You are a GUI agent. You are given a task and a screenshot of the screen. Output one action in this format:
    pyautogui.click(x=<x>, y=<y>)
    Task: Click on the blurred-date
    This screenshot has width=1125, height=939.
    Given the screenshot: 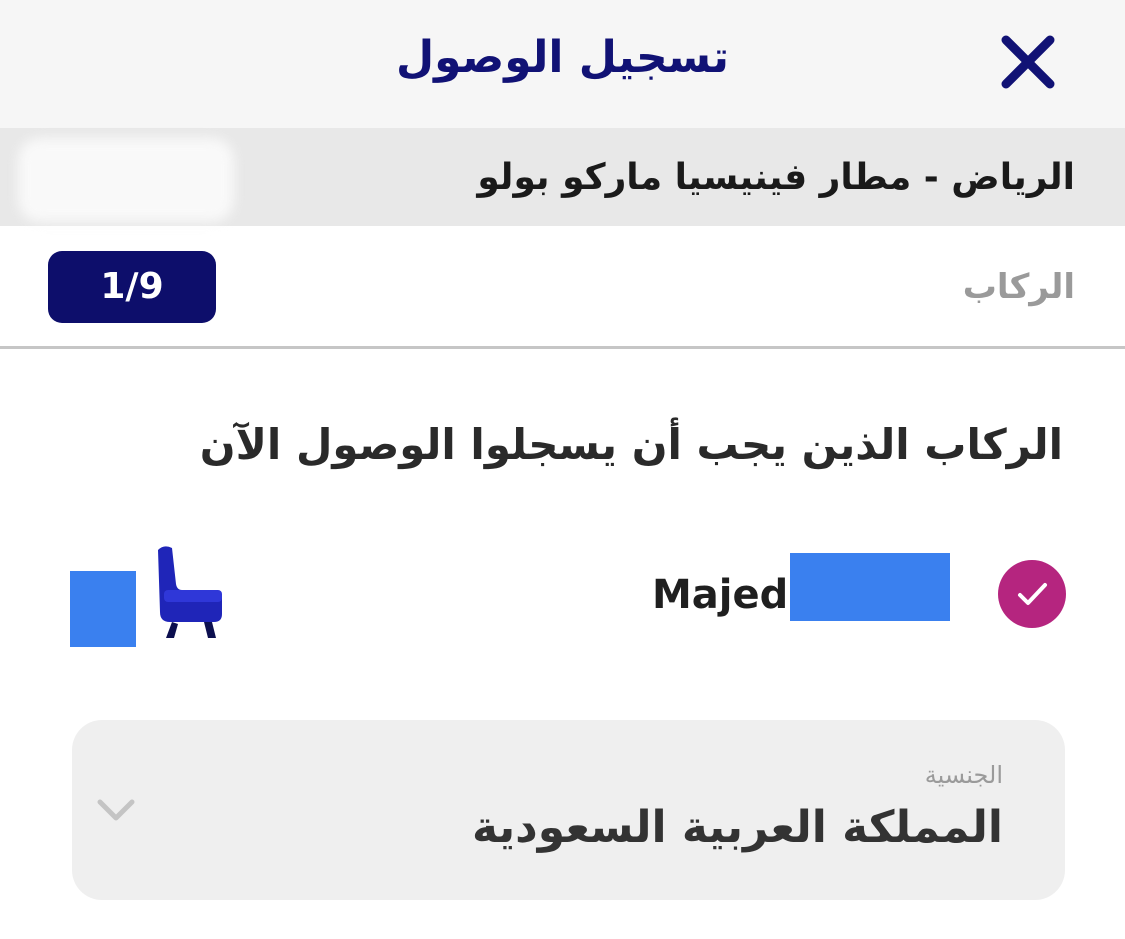 What is the action you would take?
    pyautogui.click(x=126, y=180)
    